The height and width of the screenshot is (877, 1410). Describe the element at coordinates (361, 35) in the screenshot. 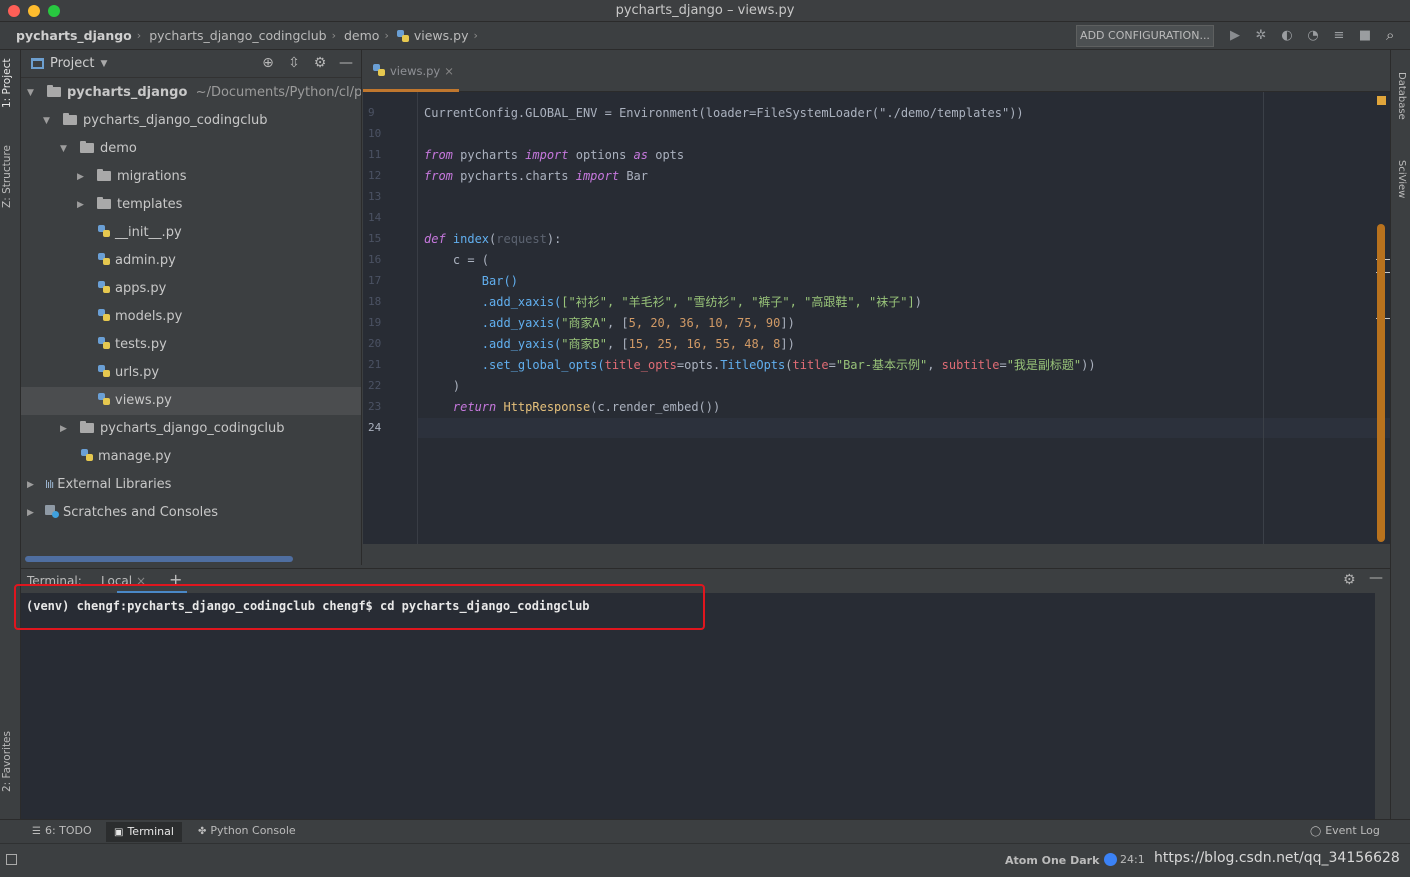

I see `breadcrumb-demo: demo` at that location.